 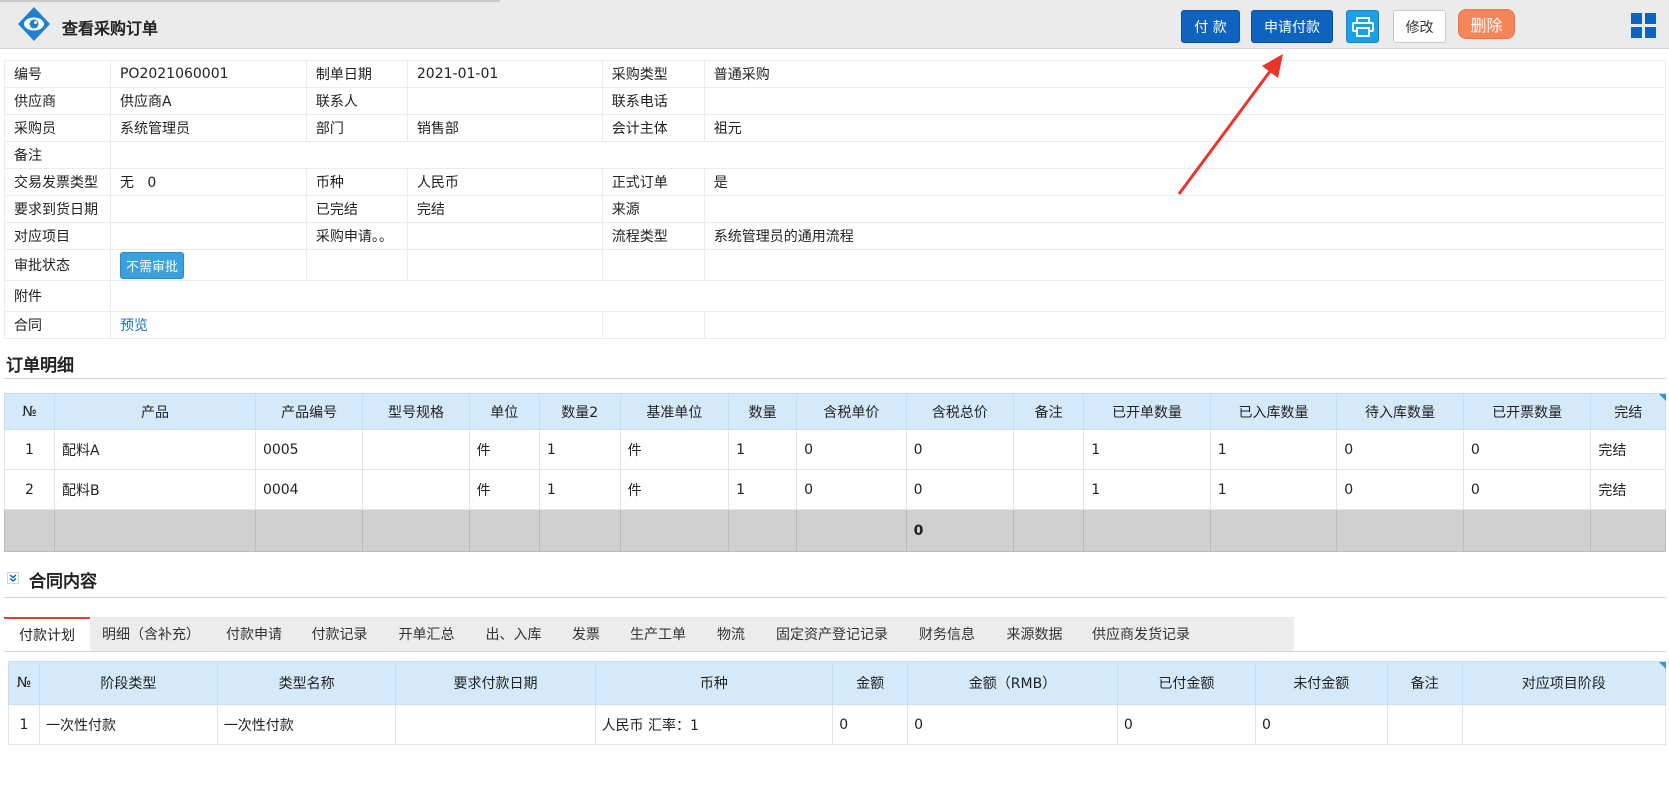 What do you see at coordinates (110, 28) in the screenshot?
I see `page-title: 查看采购订单` at bounding box center [110, 28].